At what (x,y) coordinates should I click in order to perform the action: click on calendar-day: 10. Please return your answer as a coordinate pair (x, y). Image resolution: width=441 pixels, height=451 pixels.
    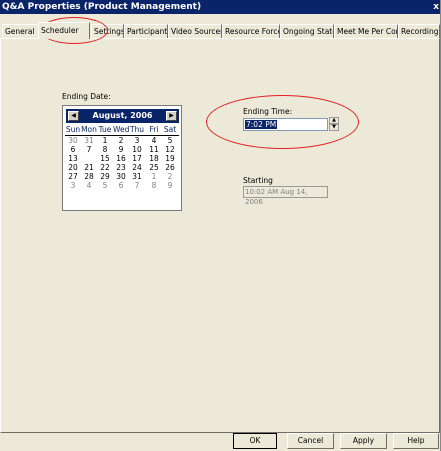
    Looking at the image, I should click on (137, 149).